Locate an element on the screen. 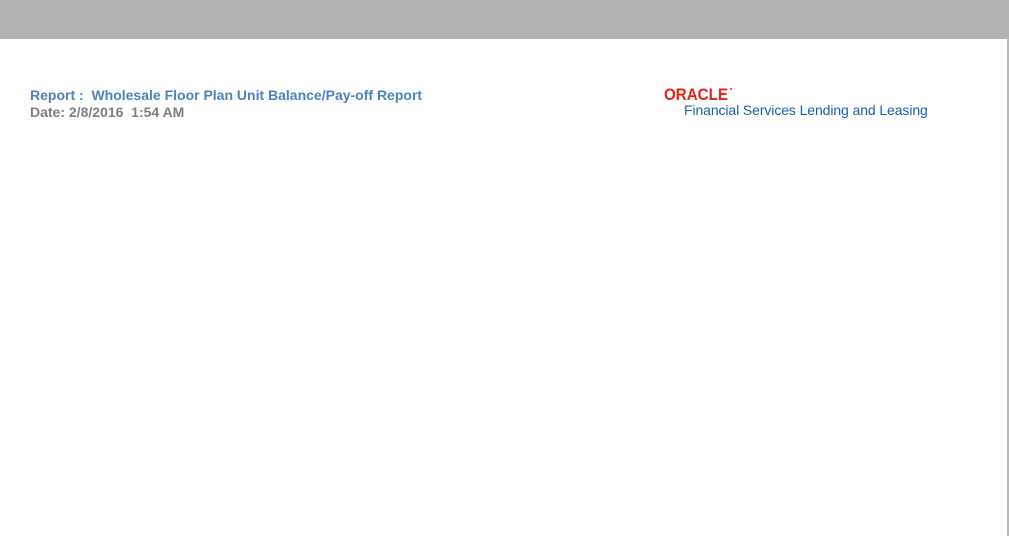 Image resolution: width=1009 pixels, height=536 pixels. top-toolbar-bar is located at coordinates (504, 19).